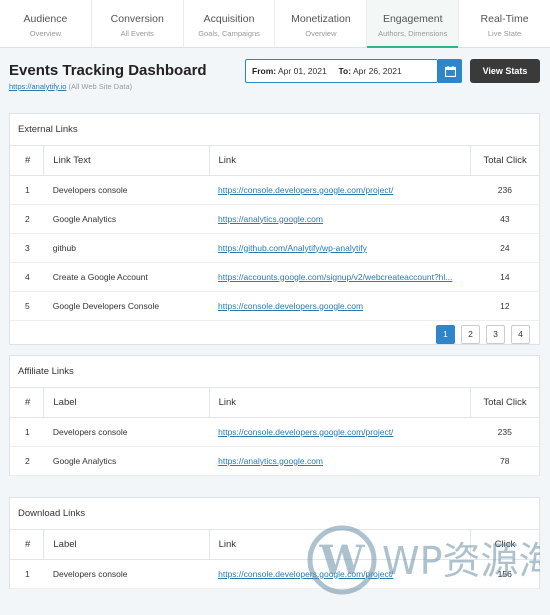 This screenshot has height=615, width=550. Describe the element at coordinates (137, 19) in the screenshot. I see `tab-title: Conversion` at that location.